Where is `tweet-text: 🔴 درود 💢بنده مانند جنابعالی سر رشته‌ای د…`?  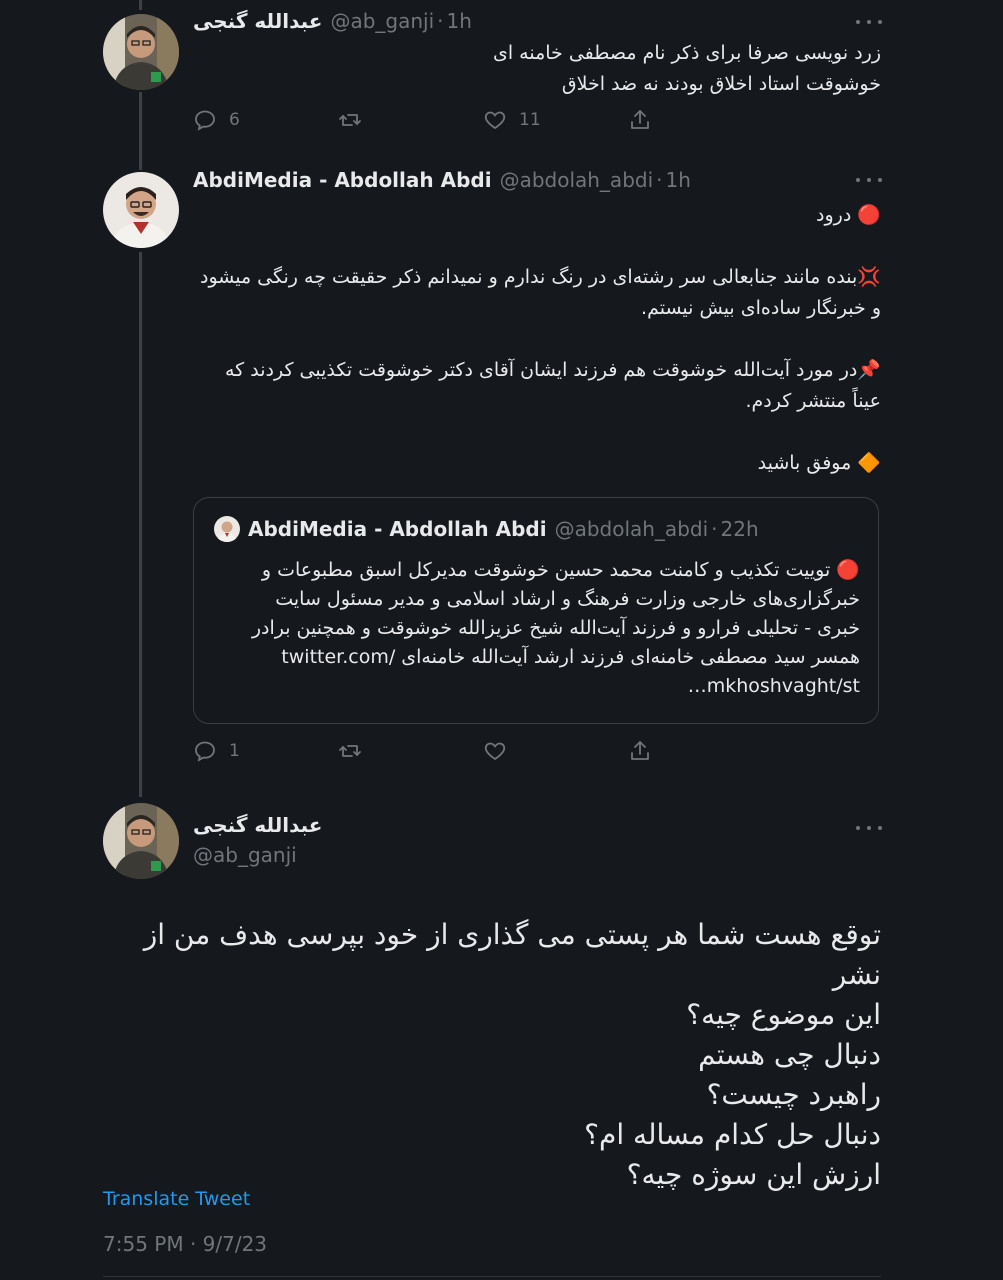
tweet-text: 🔴 درود 💢بنده مانند جنابعالی سر رشته‌ای د… is located at coordinates (537, 339).